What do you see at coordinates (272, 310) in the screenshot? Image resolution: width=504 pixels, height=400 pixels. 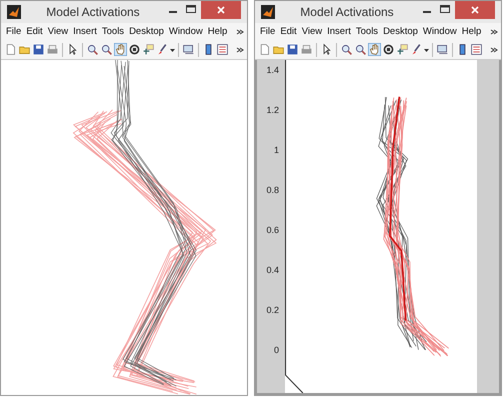 I see `axis-tick-label: 0.2` at bounding box center [272, 310].